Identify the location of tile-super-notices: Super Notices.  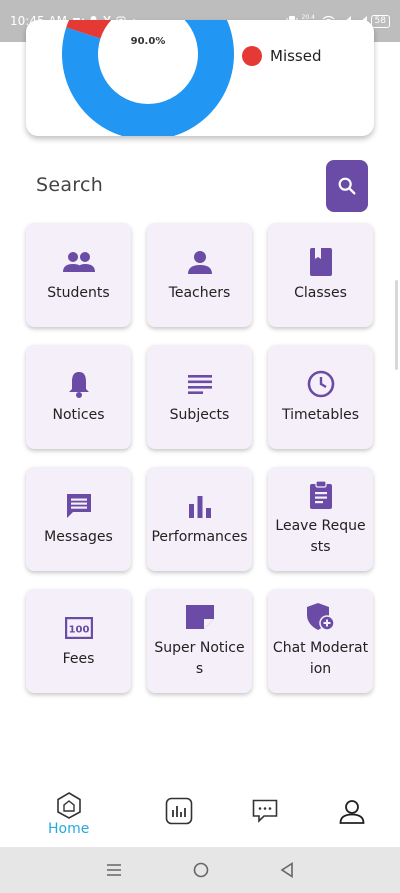
(199, 641).